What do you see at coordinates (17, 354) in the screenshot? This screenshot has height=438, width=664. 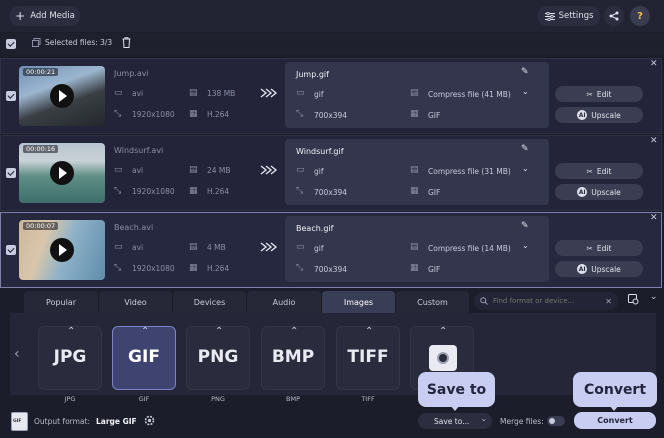 I see `chevron-left-icon: ‹` at bounding box center [17, 354].